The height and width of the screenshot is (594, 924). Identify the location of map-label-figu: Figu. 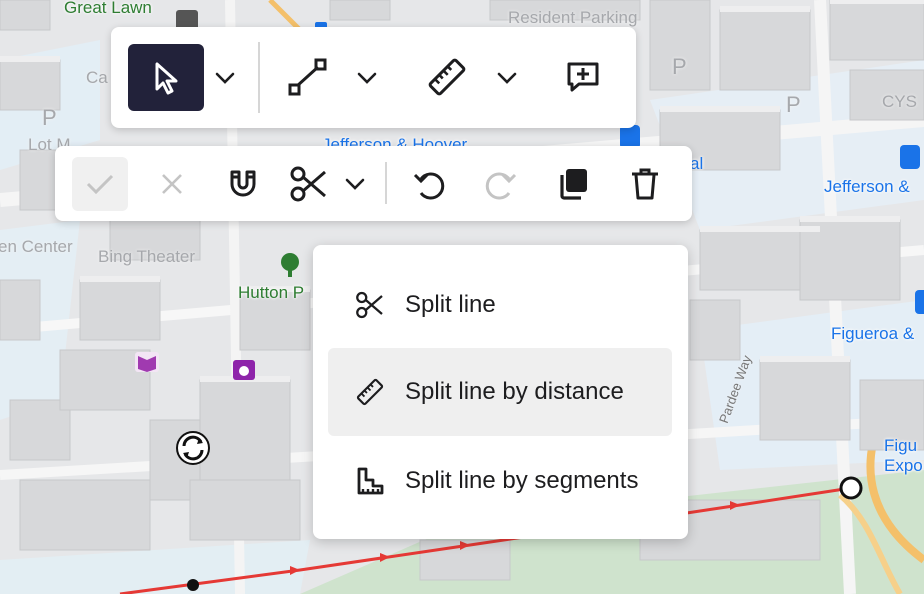
(901, 445).